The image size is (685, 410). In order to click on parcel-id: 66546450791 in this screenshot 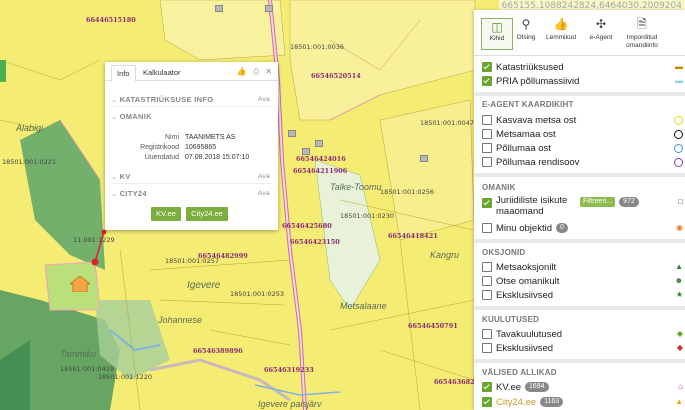, I will do `click(433, 326)`.